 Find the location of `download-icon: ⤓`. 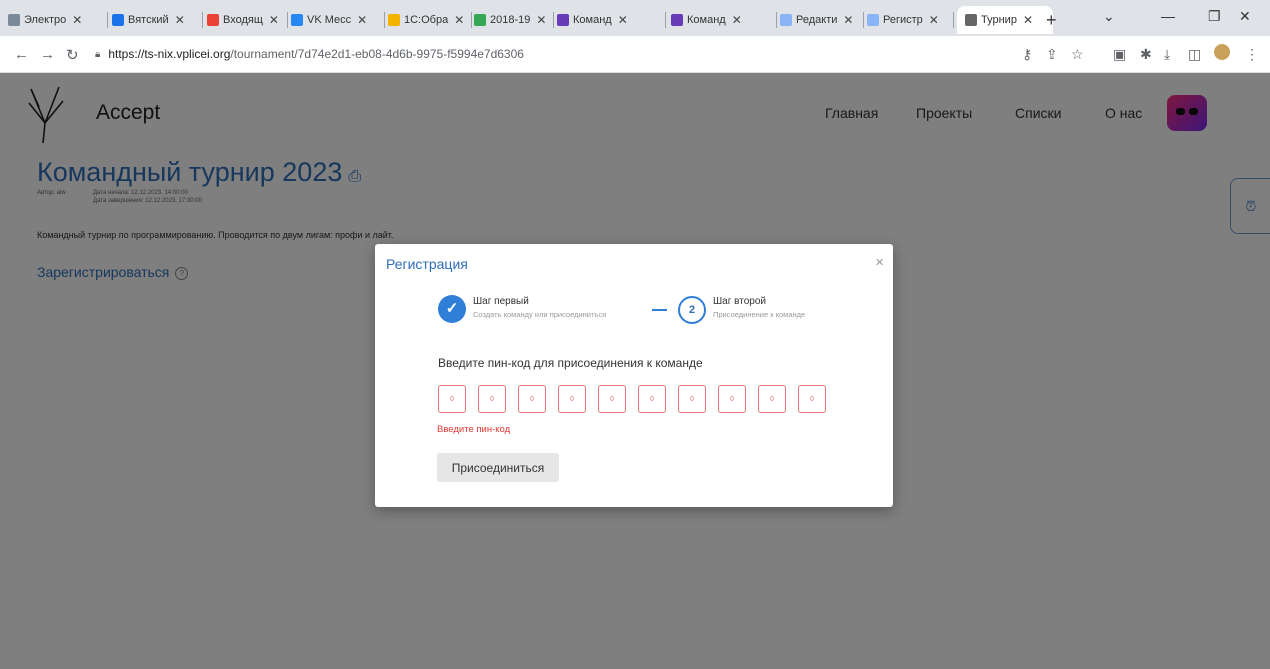

download-icon: ⤓ is located at coordinates (1167, 54).